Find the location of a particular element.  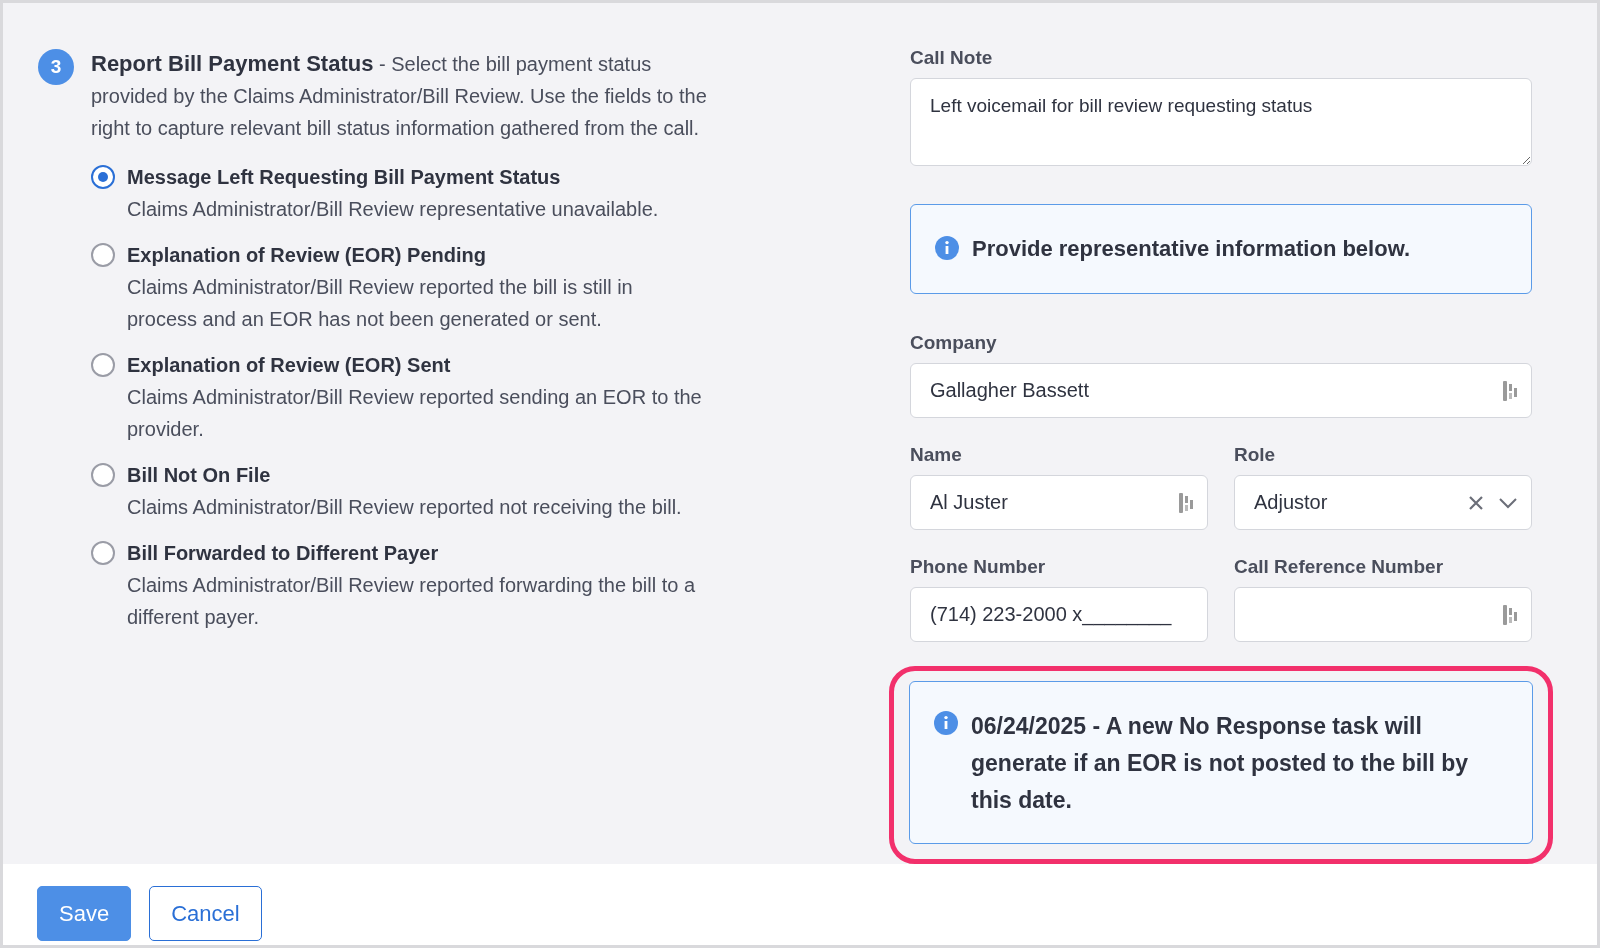

cancel-button: Cancel is located at coordinates (205, 913).